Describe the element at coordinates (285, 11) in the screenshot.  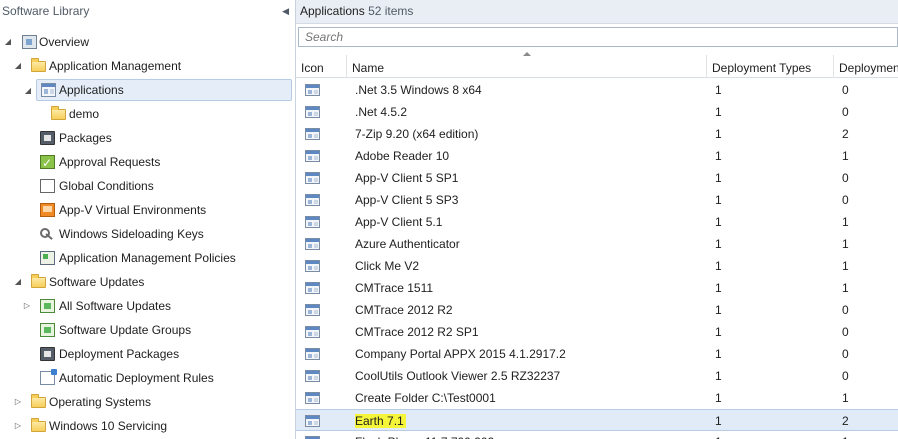
I see `collapse-pane-icon: ◀` at that location.